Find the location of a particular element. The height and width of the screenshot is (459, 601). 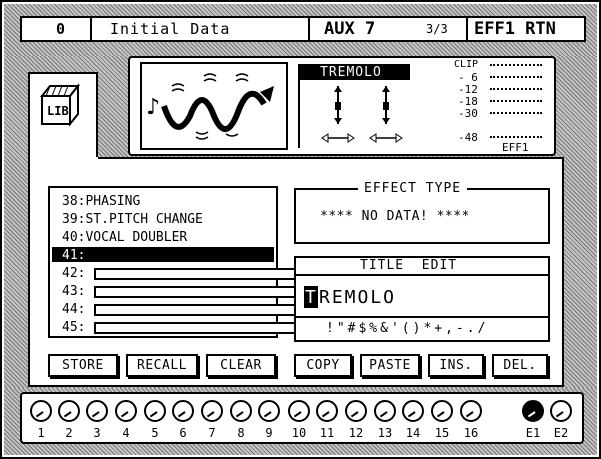

cursor-char: T is located at coordinates (310, 297).